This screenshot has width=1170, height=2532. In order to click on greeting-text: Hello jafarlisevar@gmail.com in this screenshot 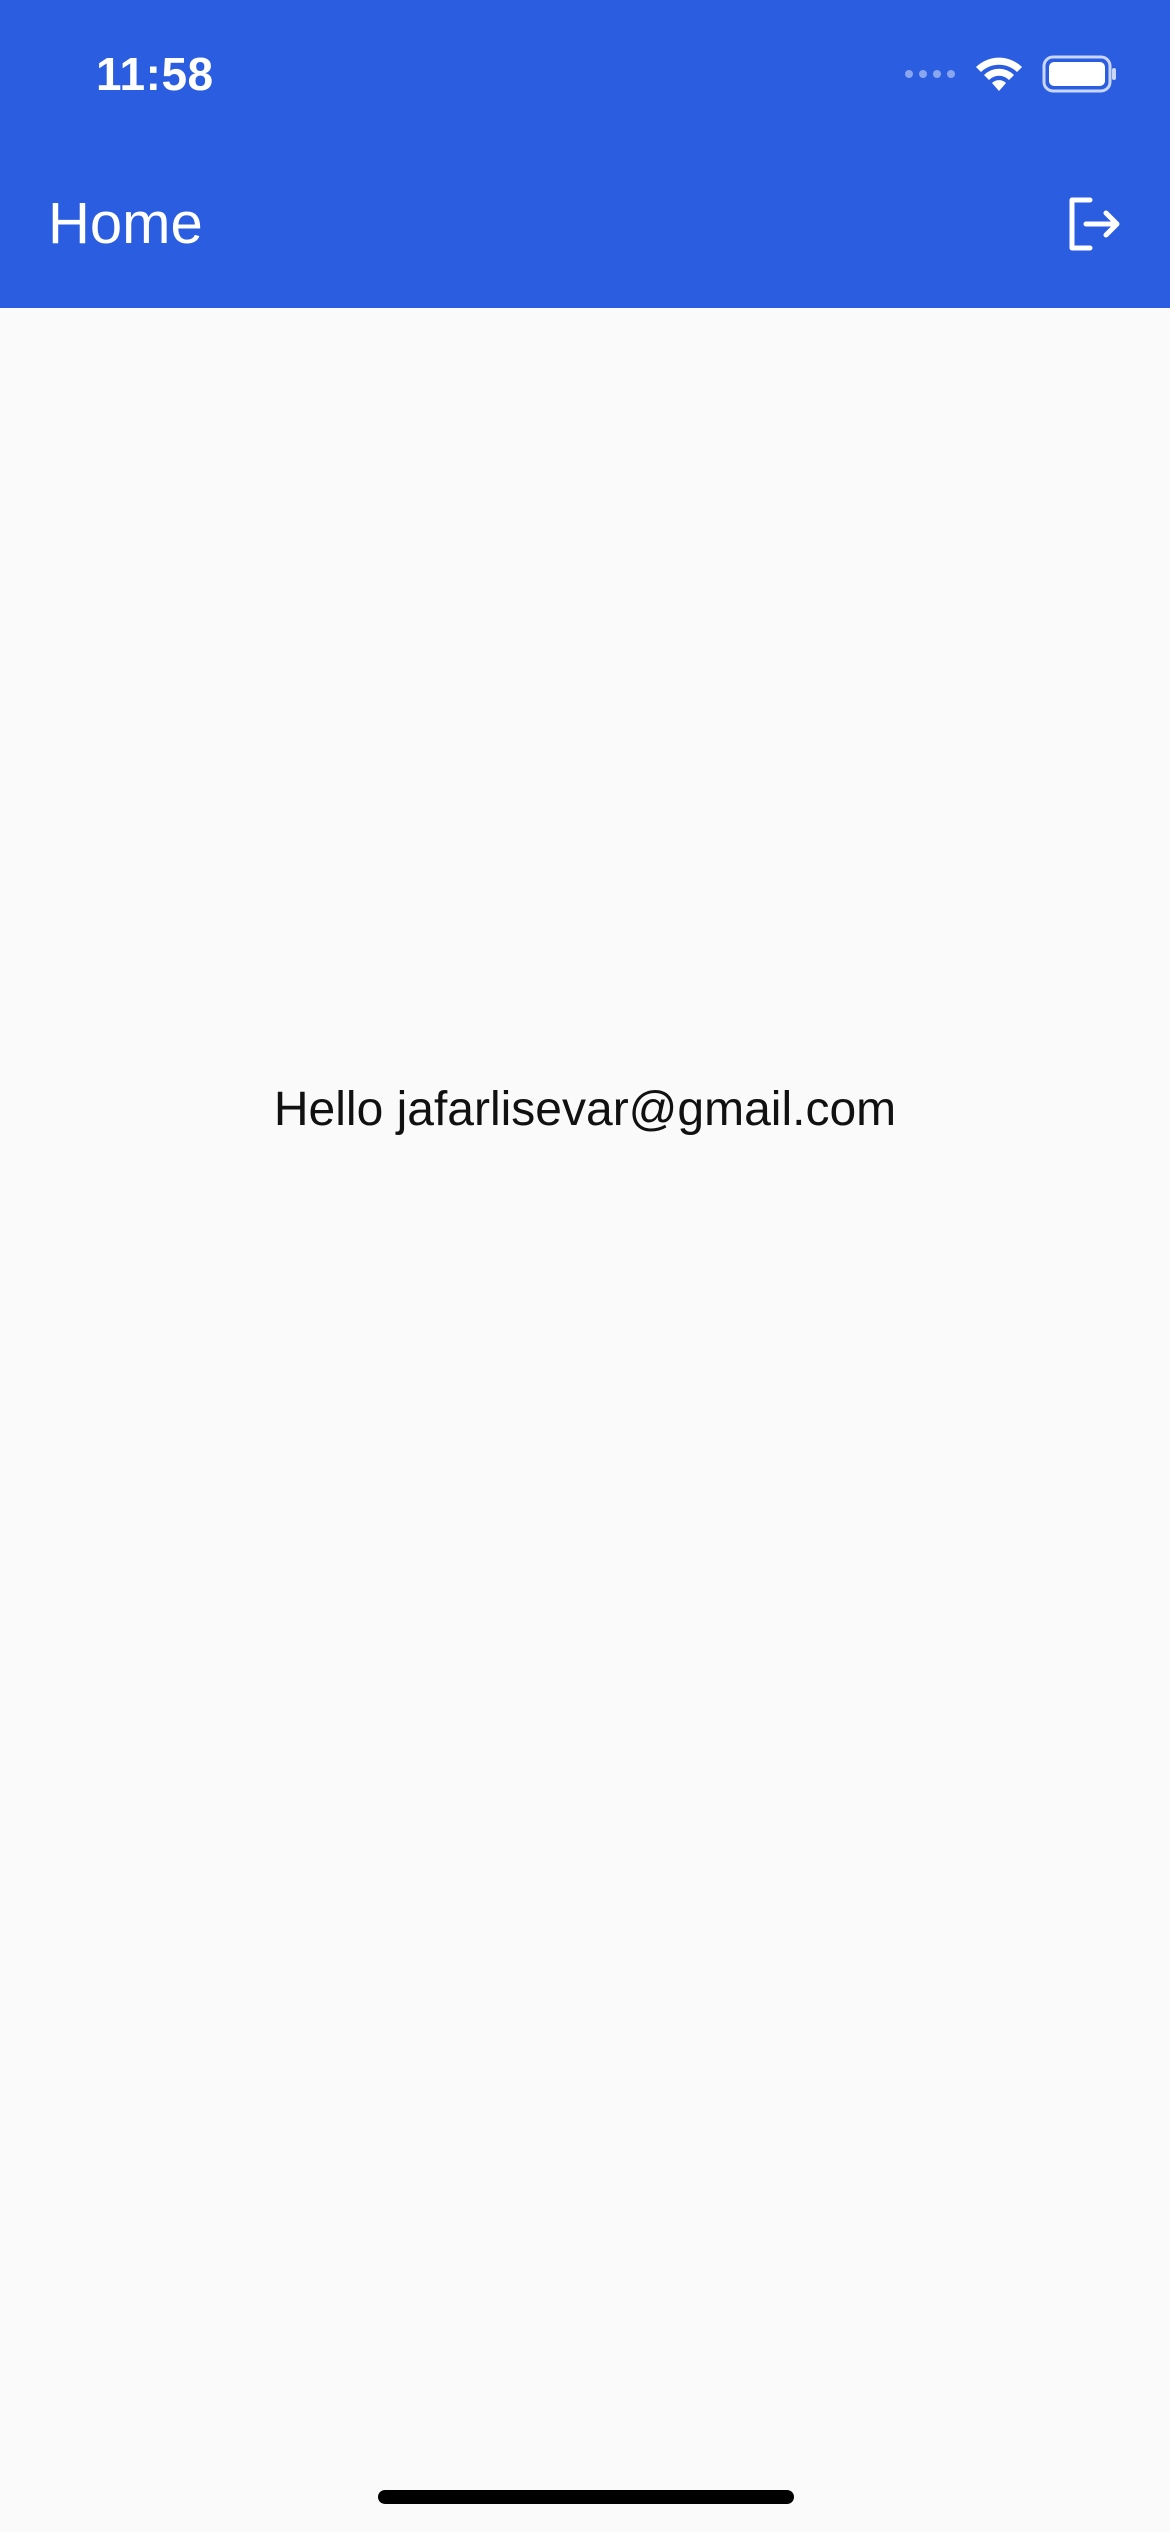, I will do `click(585, 1109)`.